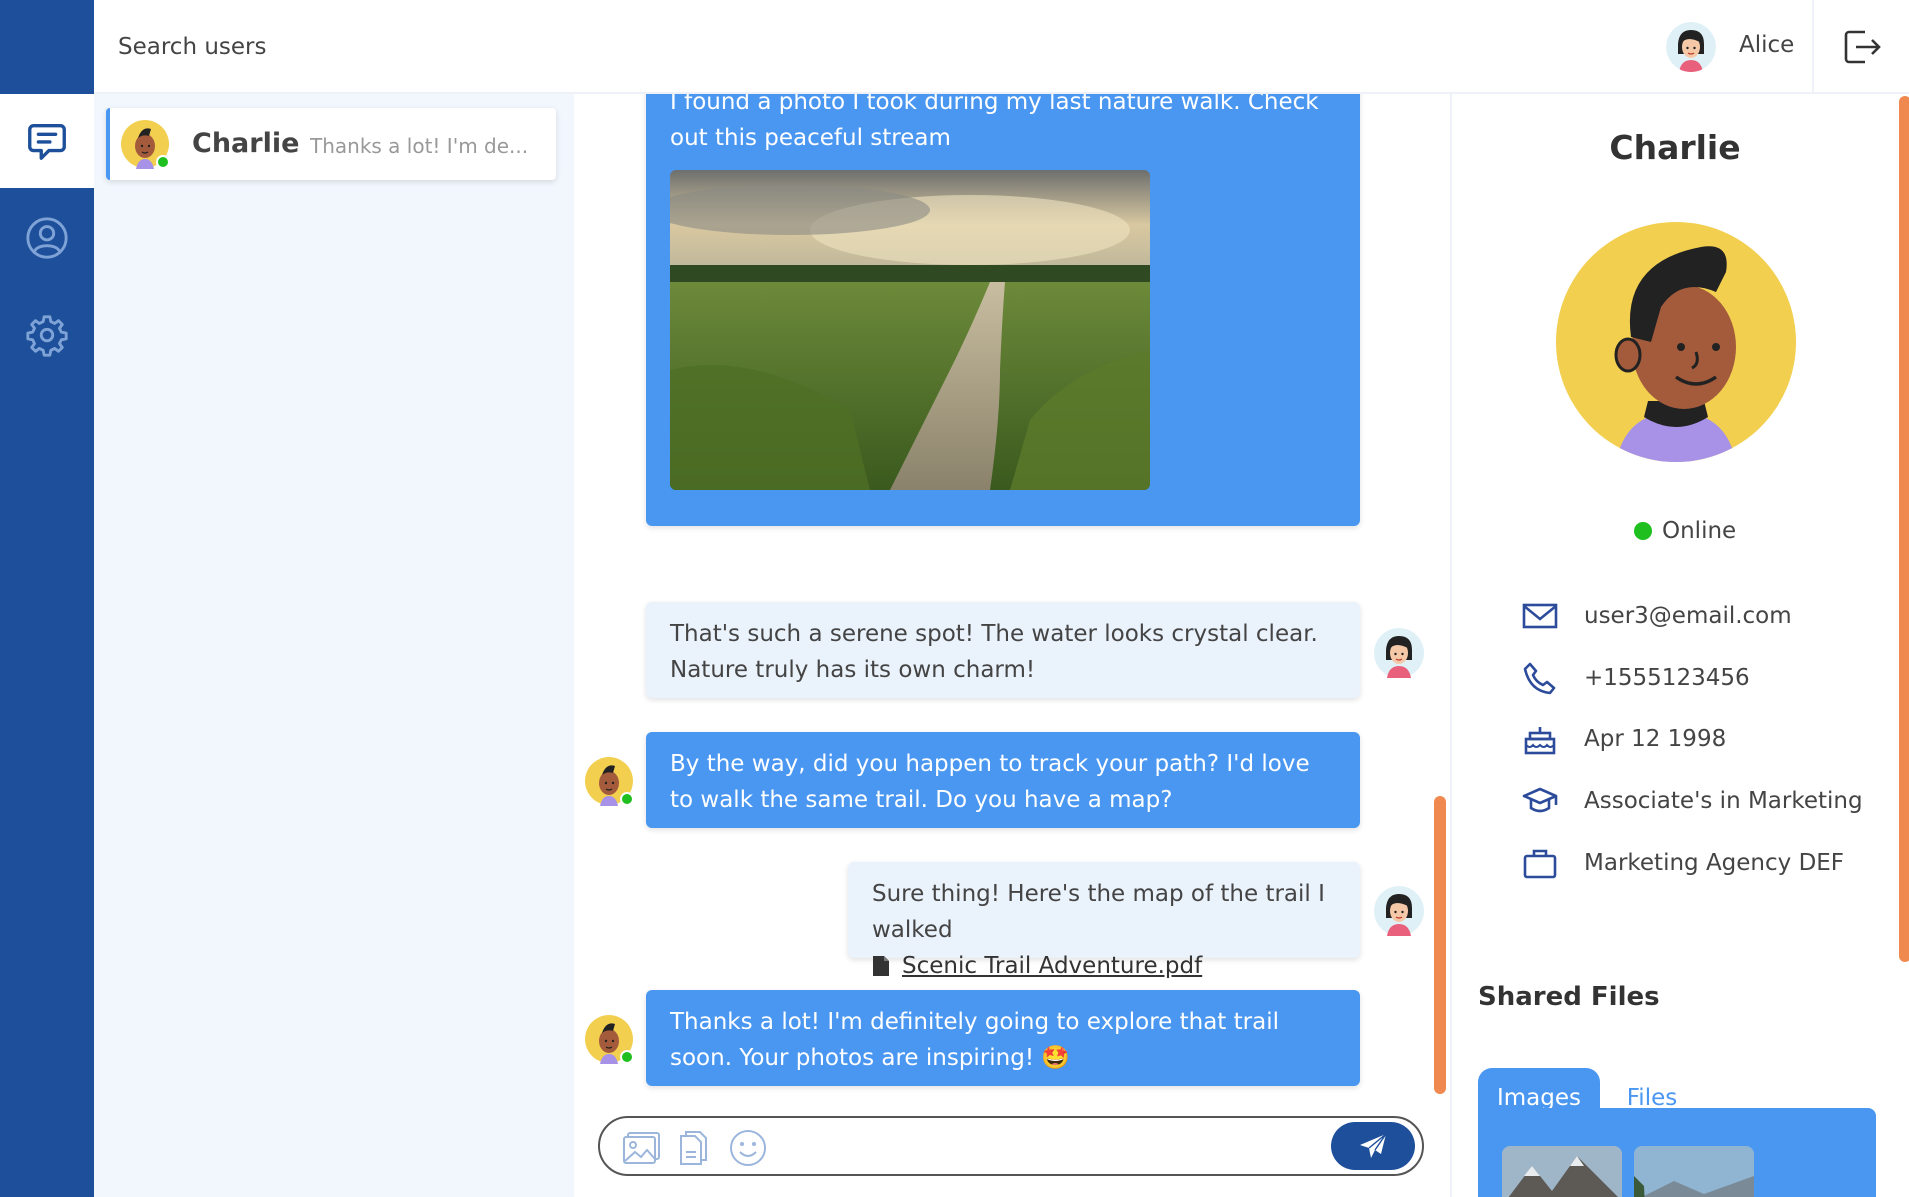 The width and height of the screenshot is (1909, 1197). Describe the element at coordinates (1714, 863) in the screenshot. I see `profile-work: Marketing Agency DEF` at that location.